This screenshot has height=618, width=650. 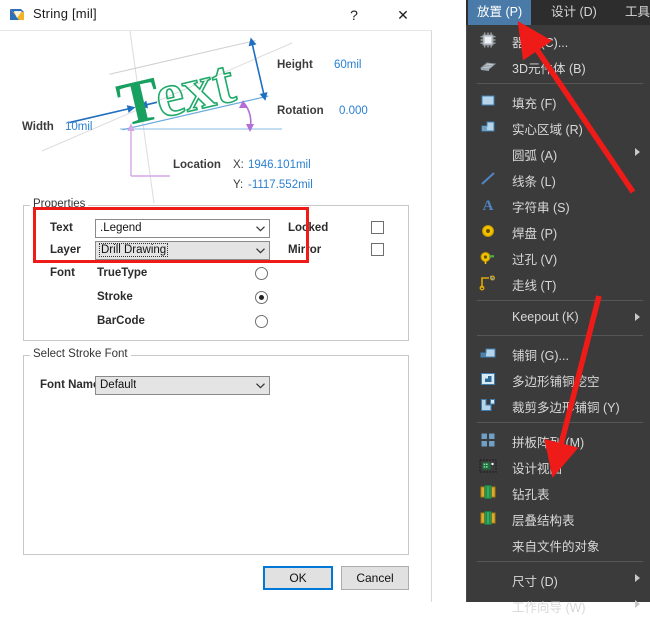 I want to click on menu-item-label: 裁剪多边形铺铜 (Y), so click(x=566, y=408).